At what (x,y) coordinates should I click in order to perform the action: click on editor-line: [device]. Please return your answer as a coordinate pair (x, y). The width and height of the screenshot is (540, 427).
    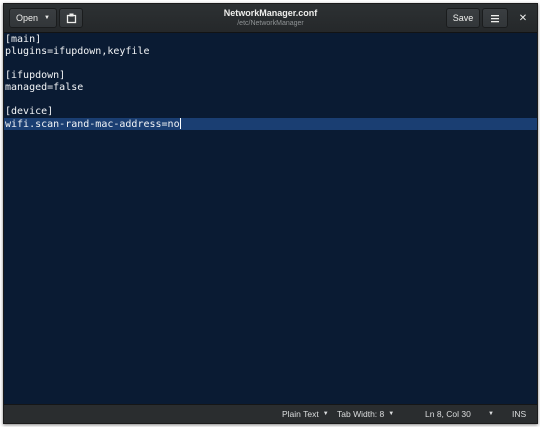
    Looking at the image, I should click on (270, 112).